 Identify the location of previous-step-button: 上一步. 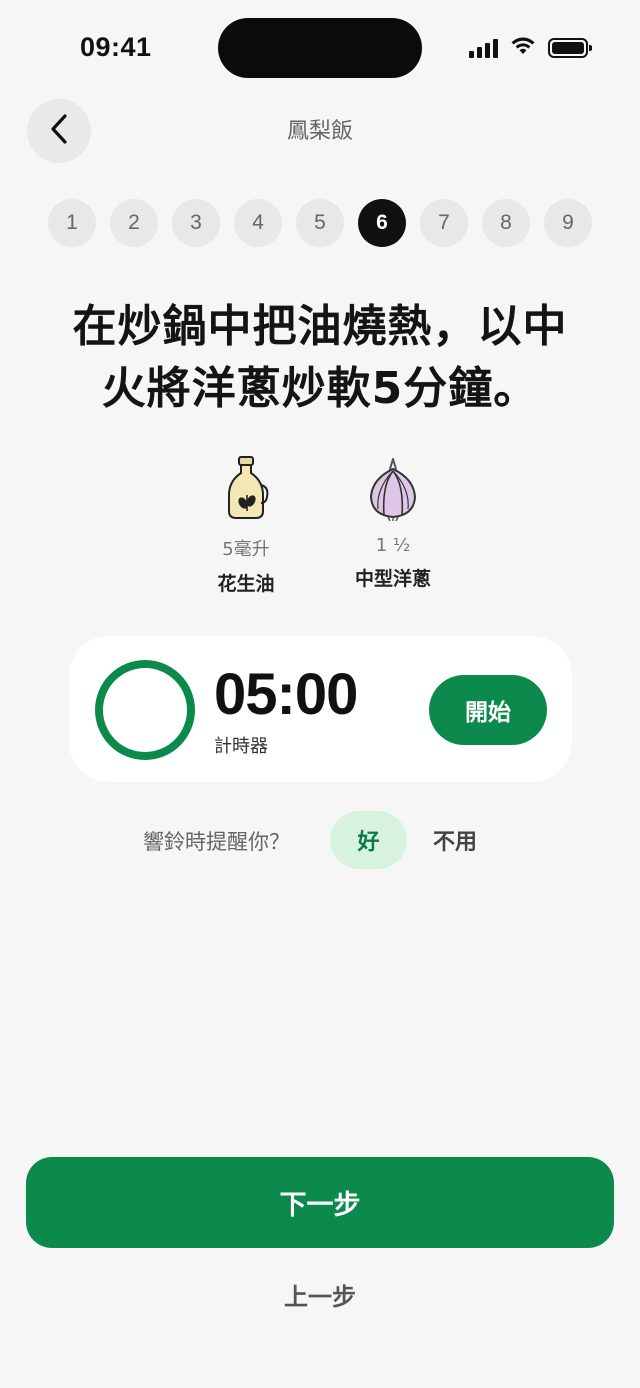
(320, 1294).